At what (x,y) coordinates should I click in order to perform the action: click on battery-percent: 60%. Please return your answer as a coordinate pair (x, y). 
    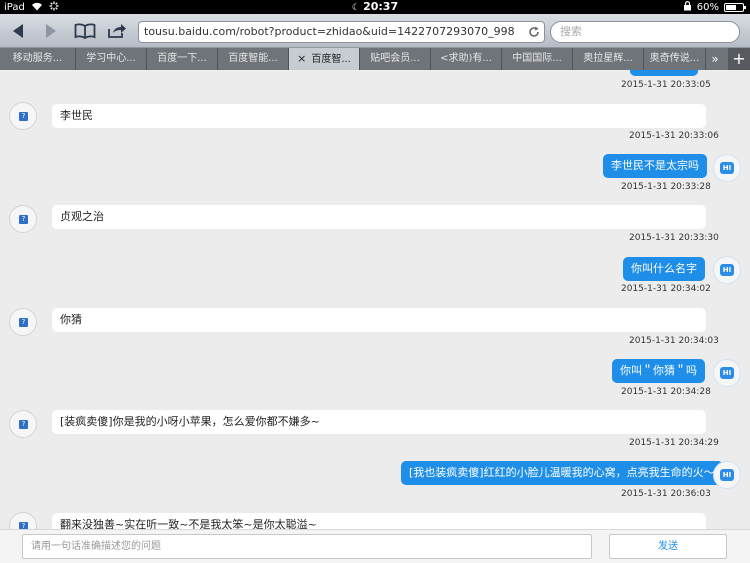
    Looking at the image, I should click on (707, 7).